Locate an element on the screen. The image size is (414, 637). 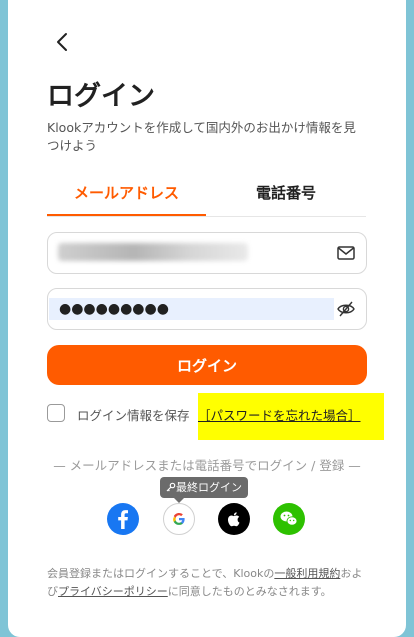
tooltip-text: 最終ログイン is located at coordinates (209, 487).